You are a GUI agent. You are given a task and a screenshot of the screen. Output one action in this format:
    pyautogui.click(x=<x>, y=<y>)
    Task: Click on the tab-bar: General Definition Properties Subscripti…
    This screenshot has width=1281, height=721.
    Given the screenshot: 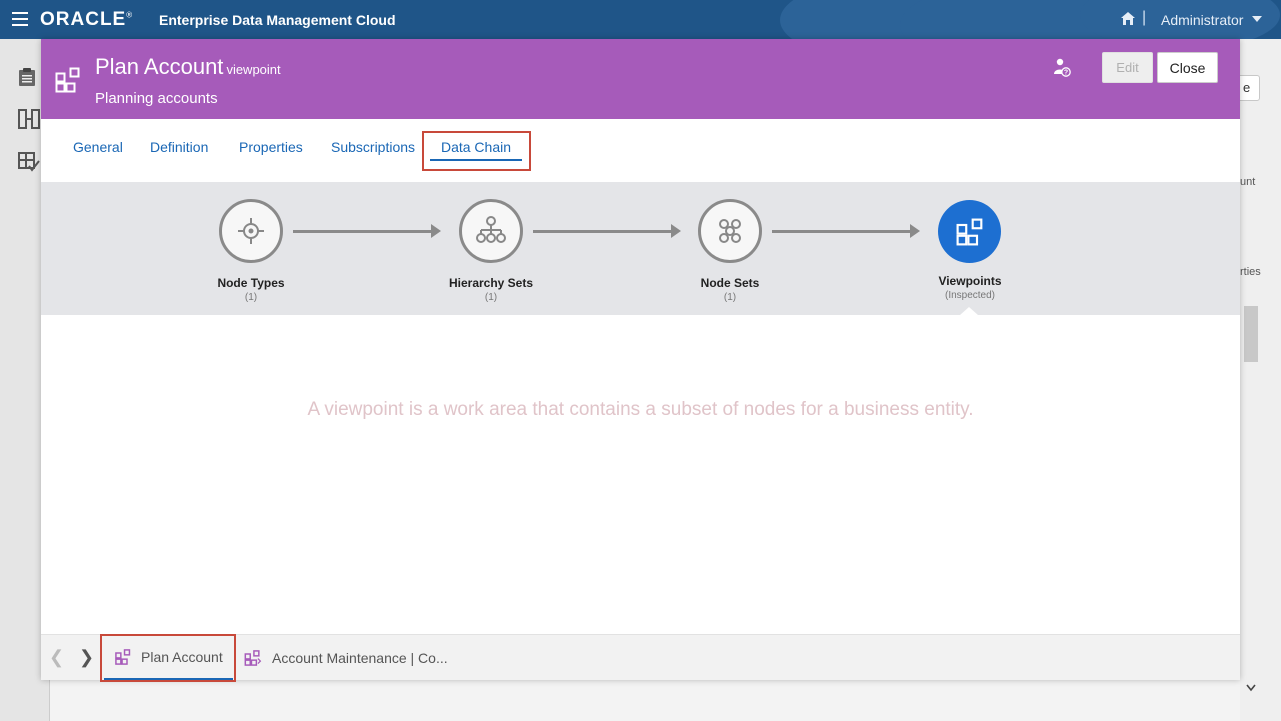 What is the action you would take?
    pyautogui.click(x=640, y=150)
    